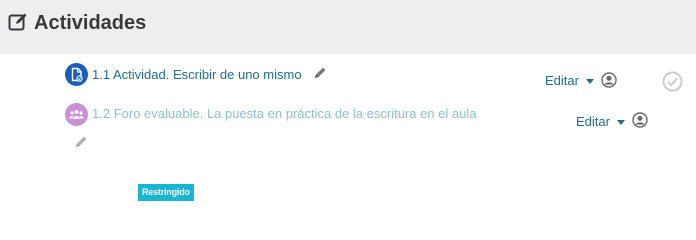  Describe the element at coordinates (166, 192) in the screenshot. I see `restricted-badge: Restringido` at that location.